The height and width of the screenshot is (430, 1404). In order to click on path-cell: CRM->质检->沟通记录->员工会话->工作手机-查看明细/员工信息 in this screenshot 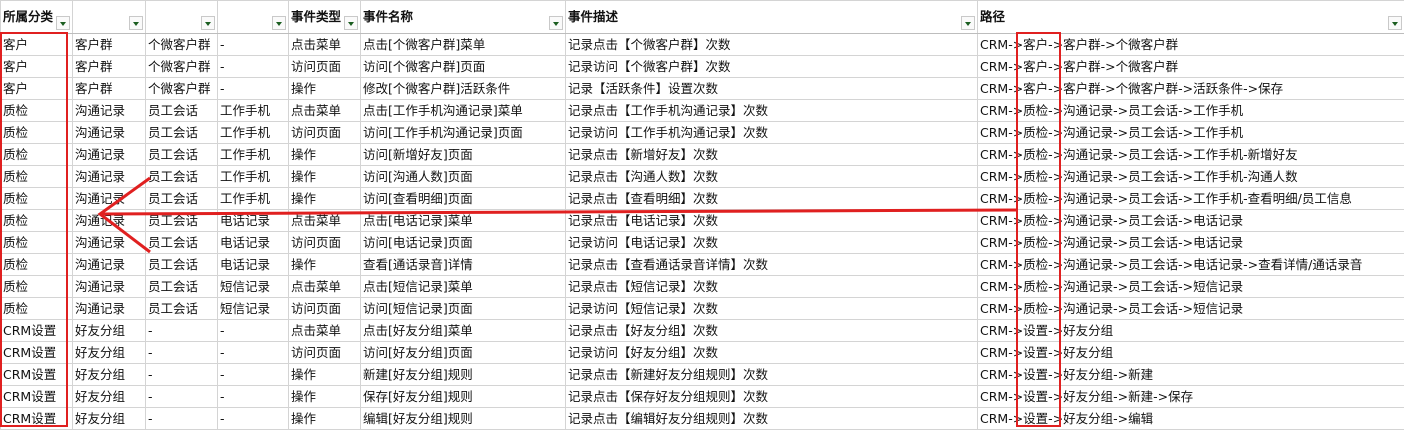, I will do `click(1191, 199)`.